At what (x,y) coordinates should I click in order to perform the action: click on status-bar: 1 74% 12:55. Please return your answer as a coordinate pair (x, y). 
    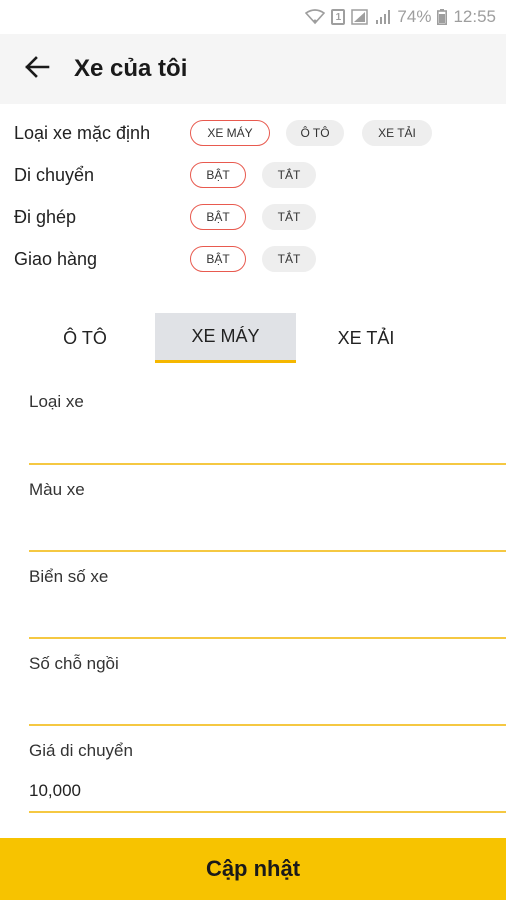
    Looking at the image, I should click on (253, 17).